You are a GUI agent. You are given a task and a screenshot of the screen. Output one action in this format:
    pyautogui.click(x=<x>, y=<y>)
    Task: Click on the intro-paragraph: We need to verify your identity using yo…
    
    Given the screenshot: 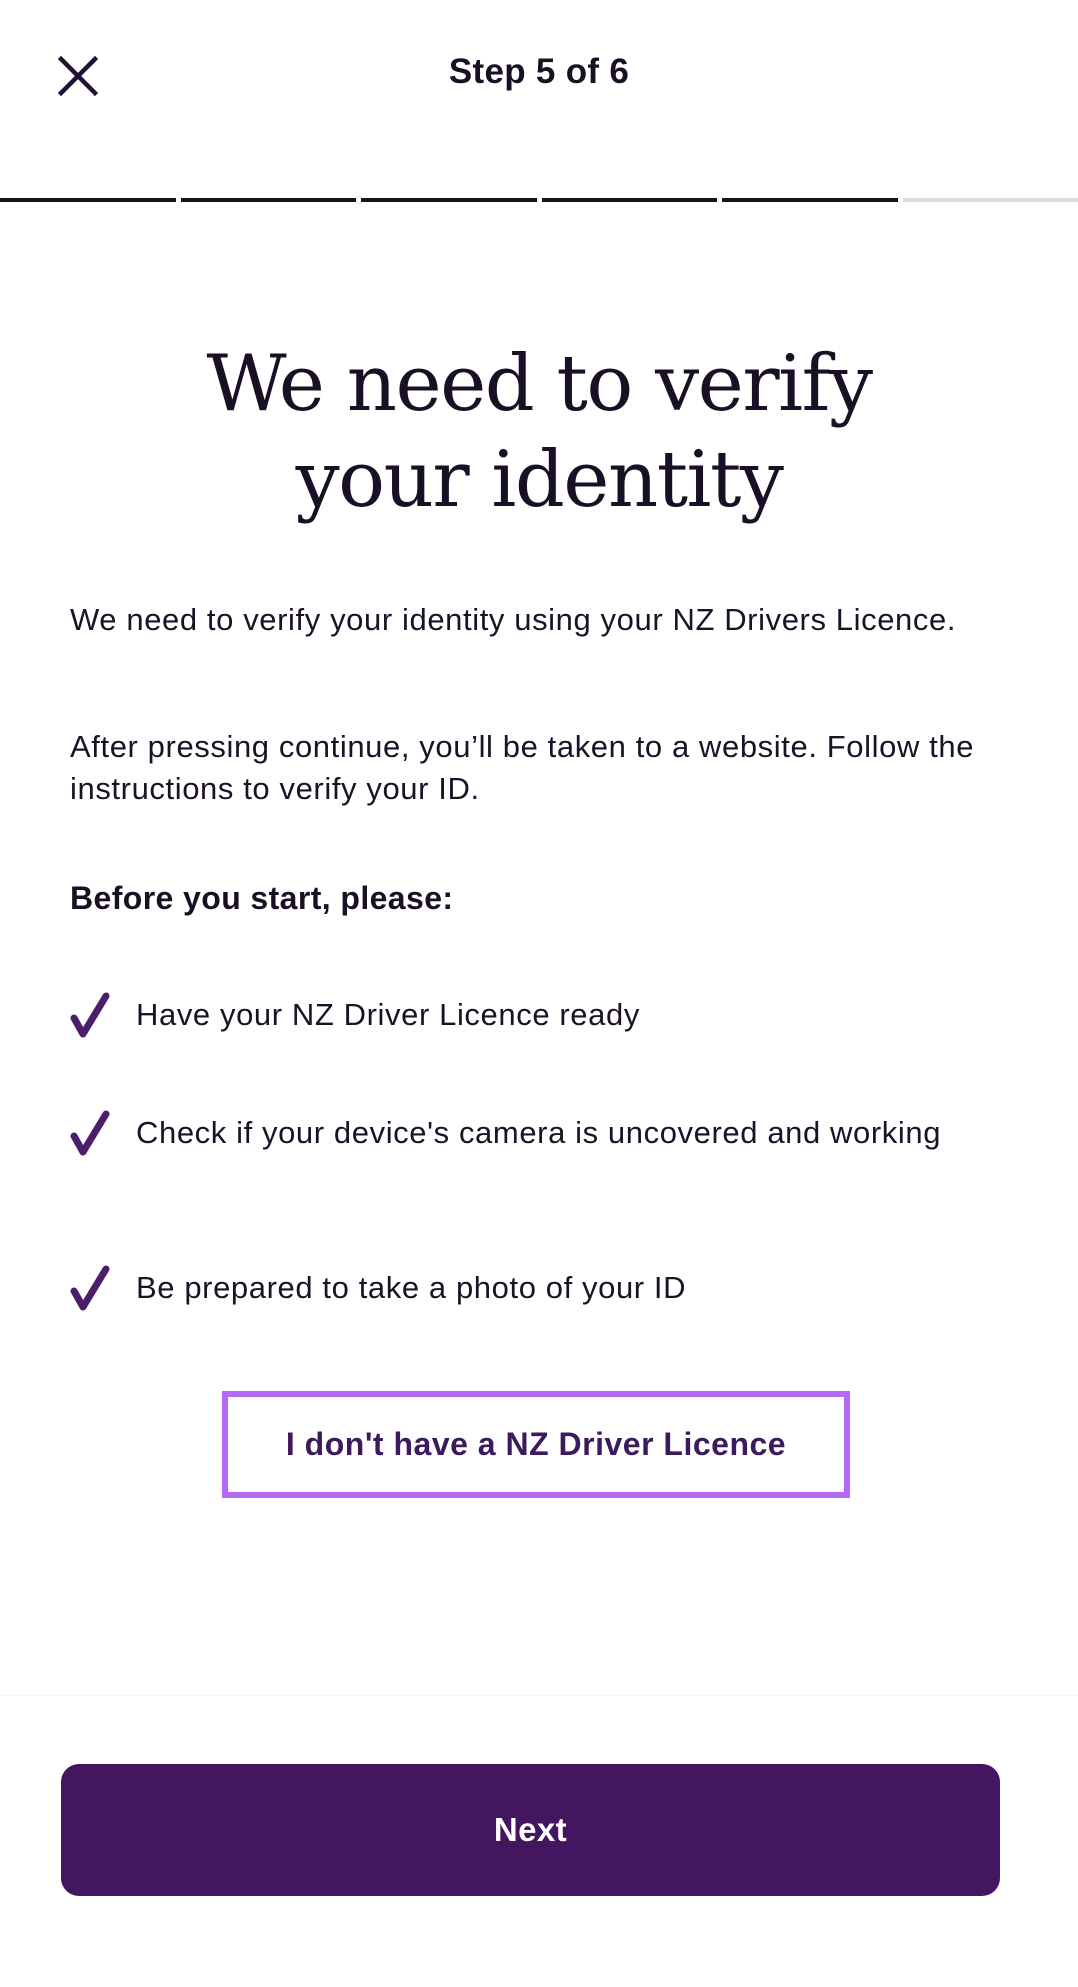 What is the action you would take?
    pyautogui.click(x=540, y=620)
    